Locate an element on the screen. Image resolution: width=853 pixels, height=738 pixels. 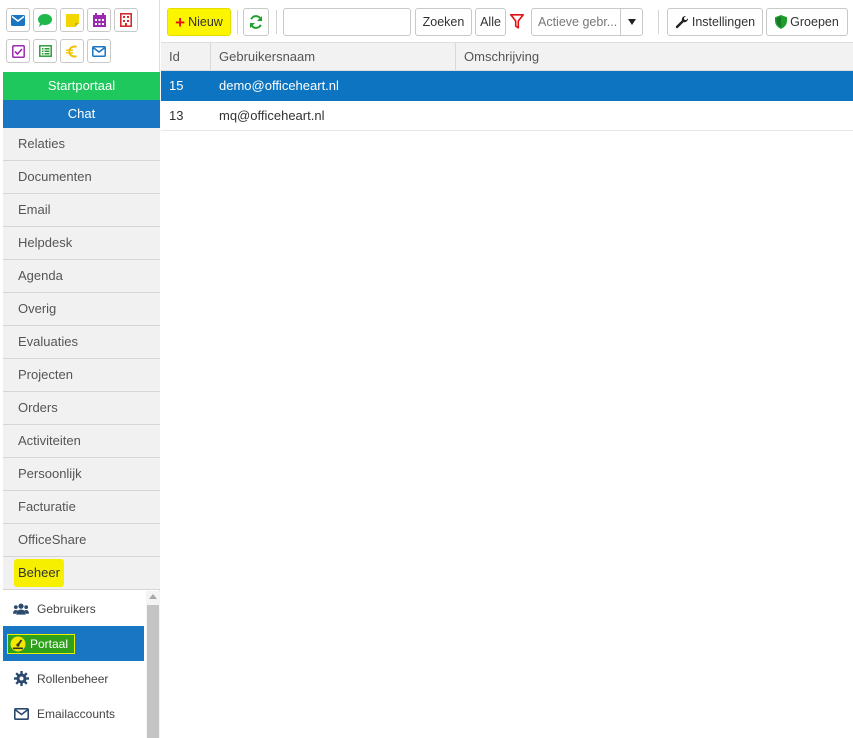
column-header-id: Id is located at coordinates (186, 56).